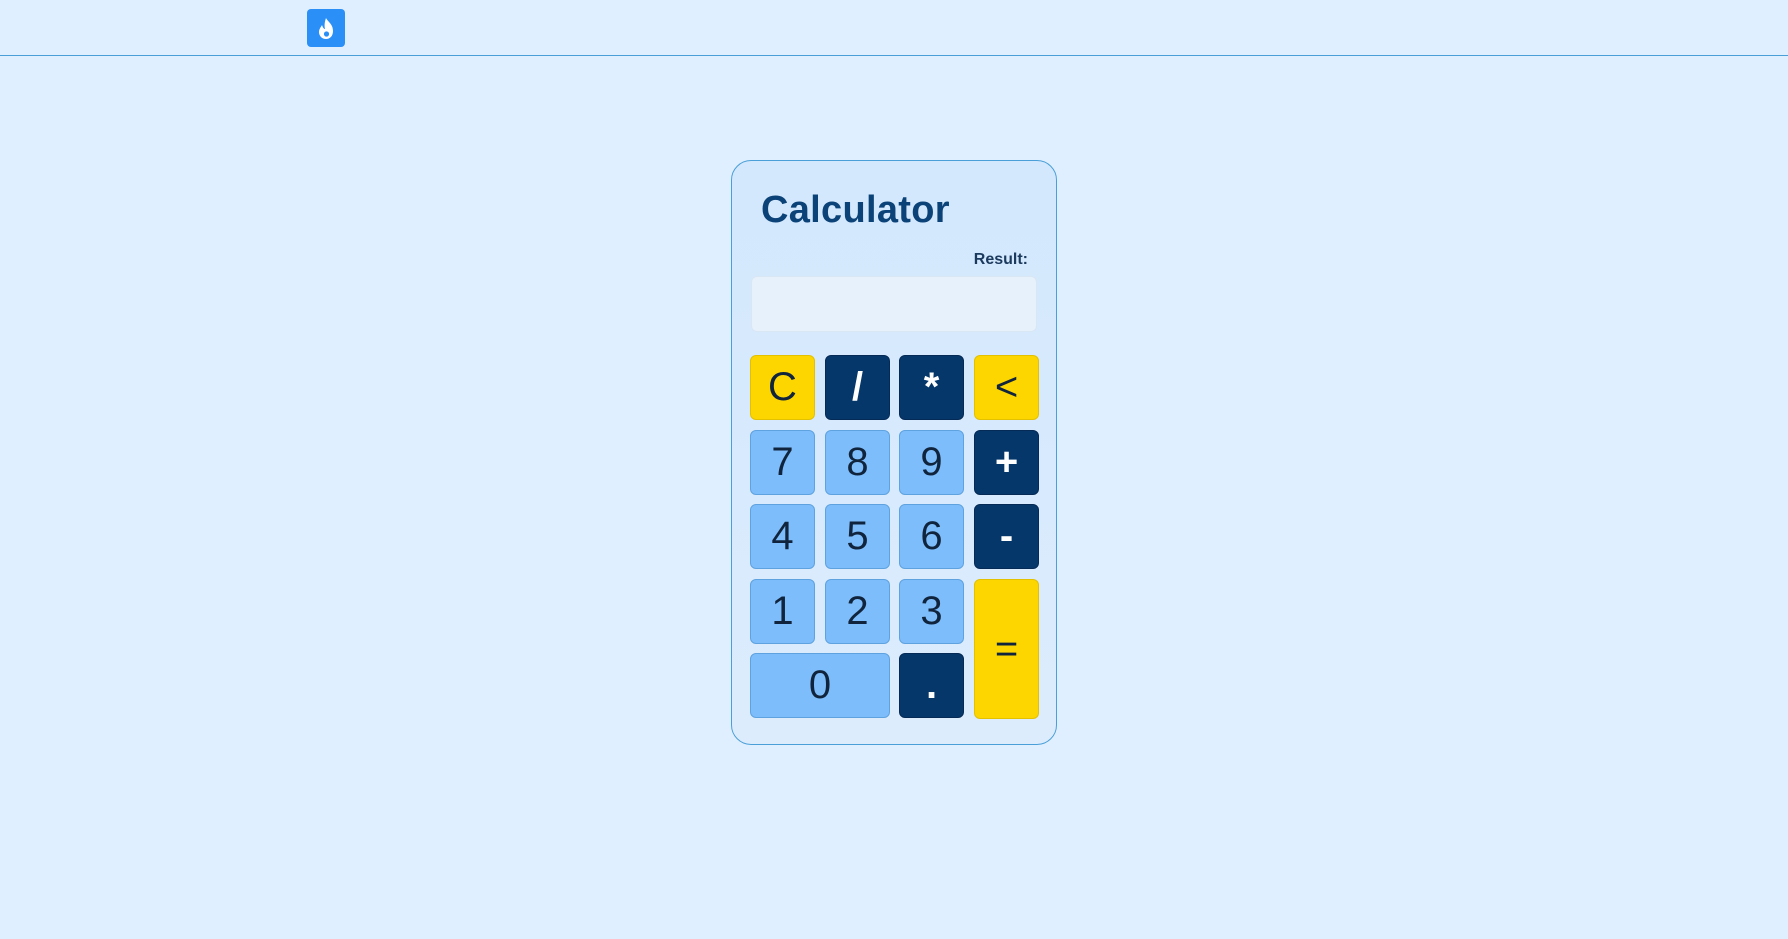 The image size is (1788, 939). What do you see at coordinates (1006, 536) in the screenshot?
I see `minus-button: -` at bounding box center [1006, 536].